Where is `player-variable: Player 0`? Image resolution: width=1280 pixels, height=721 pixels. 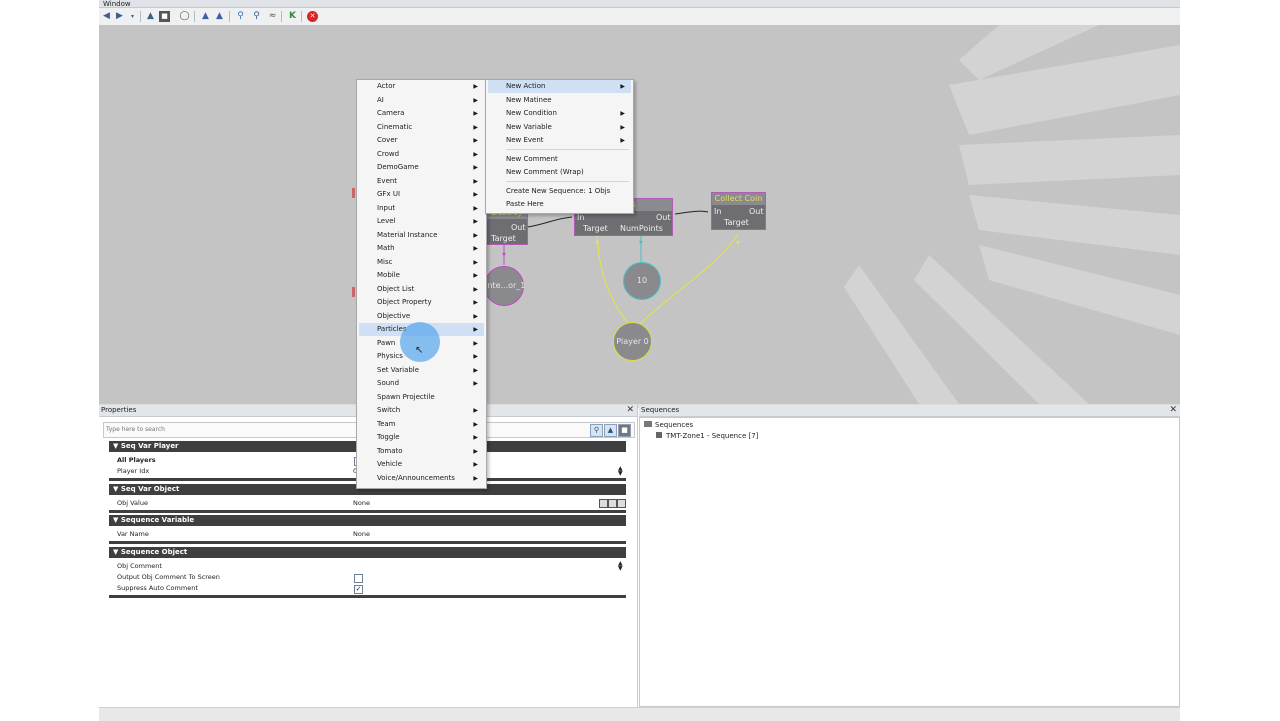 player-variable: Player 0 is located at coordinates (632, 341).